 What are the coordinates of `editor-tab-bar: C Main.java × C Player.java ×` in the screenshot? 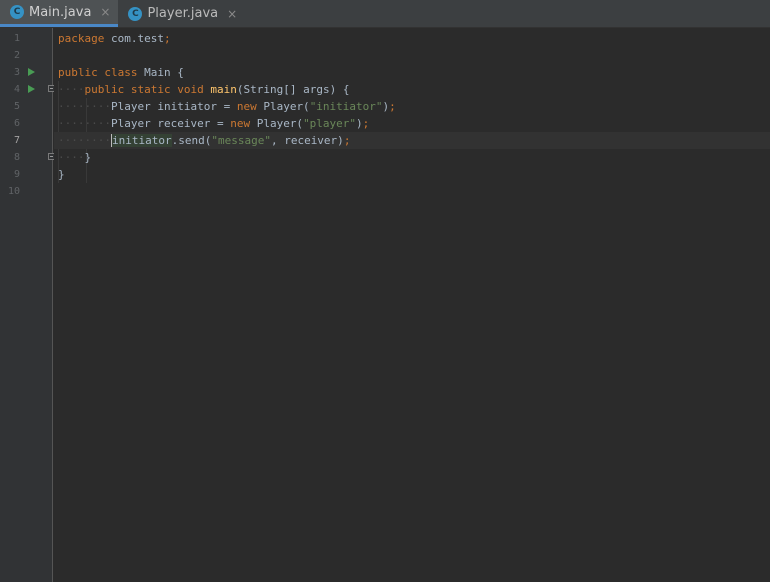 It's located at (385, 14).